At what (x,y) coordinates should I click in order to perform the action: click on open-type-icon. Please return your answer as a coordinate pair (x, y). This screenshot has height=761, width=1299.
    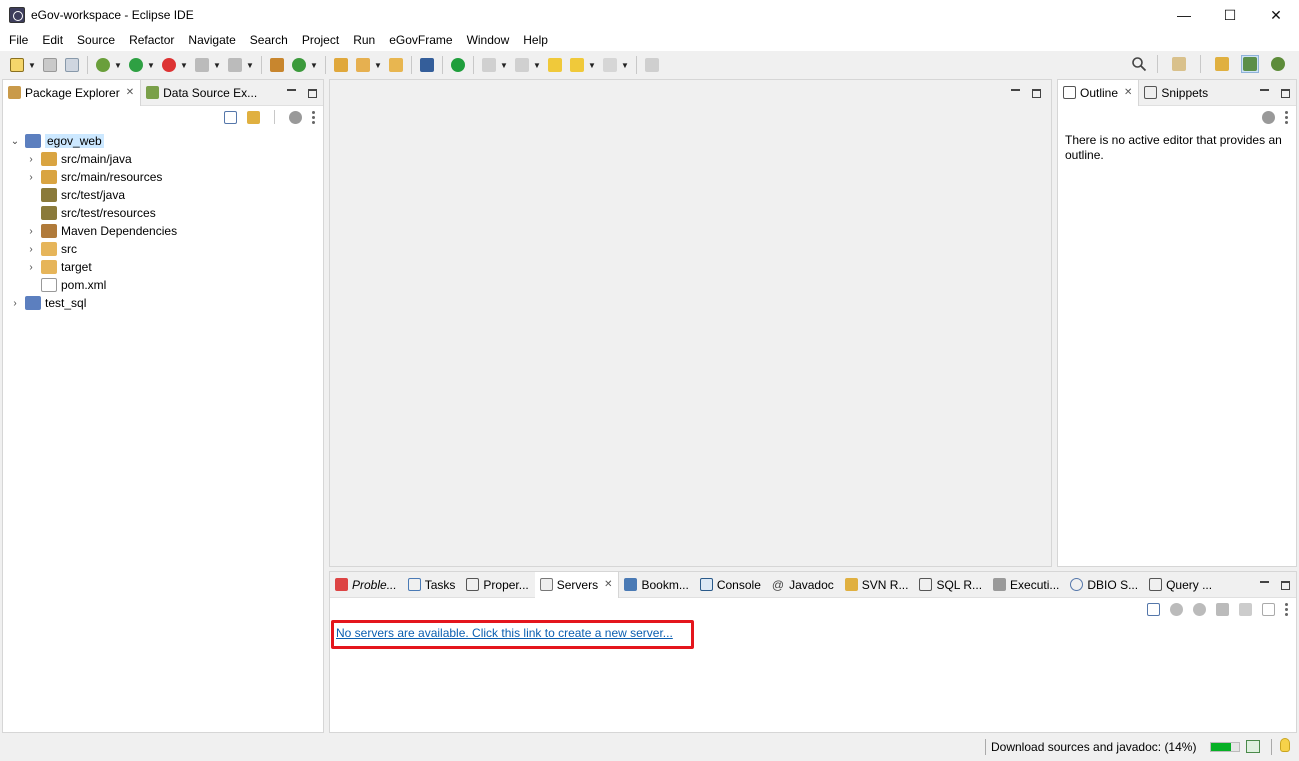
    Looking at the image, I should click on (341, 65).